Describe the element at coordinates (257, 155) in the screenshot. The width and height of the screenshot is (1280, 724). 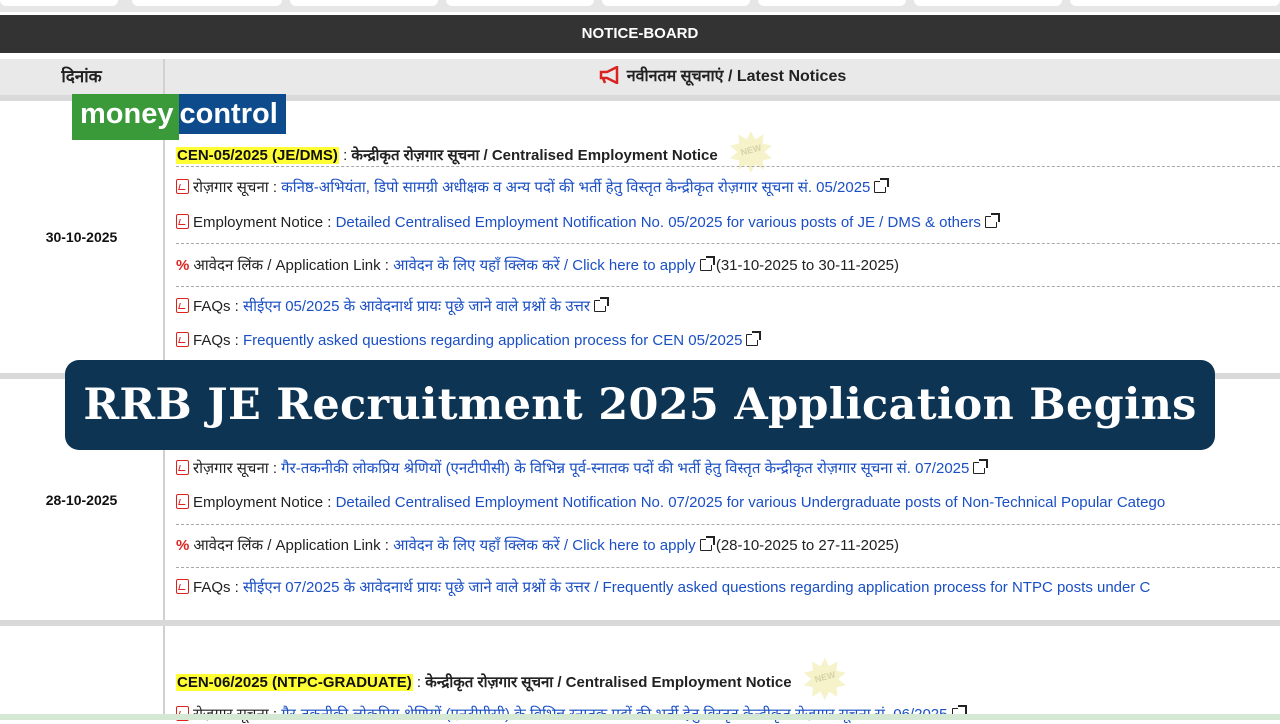
I see `cen-code-highlight: CEN-05/2025 (JE/DMS)` at that location.